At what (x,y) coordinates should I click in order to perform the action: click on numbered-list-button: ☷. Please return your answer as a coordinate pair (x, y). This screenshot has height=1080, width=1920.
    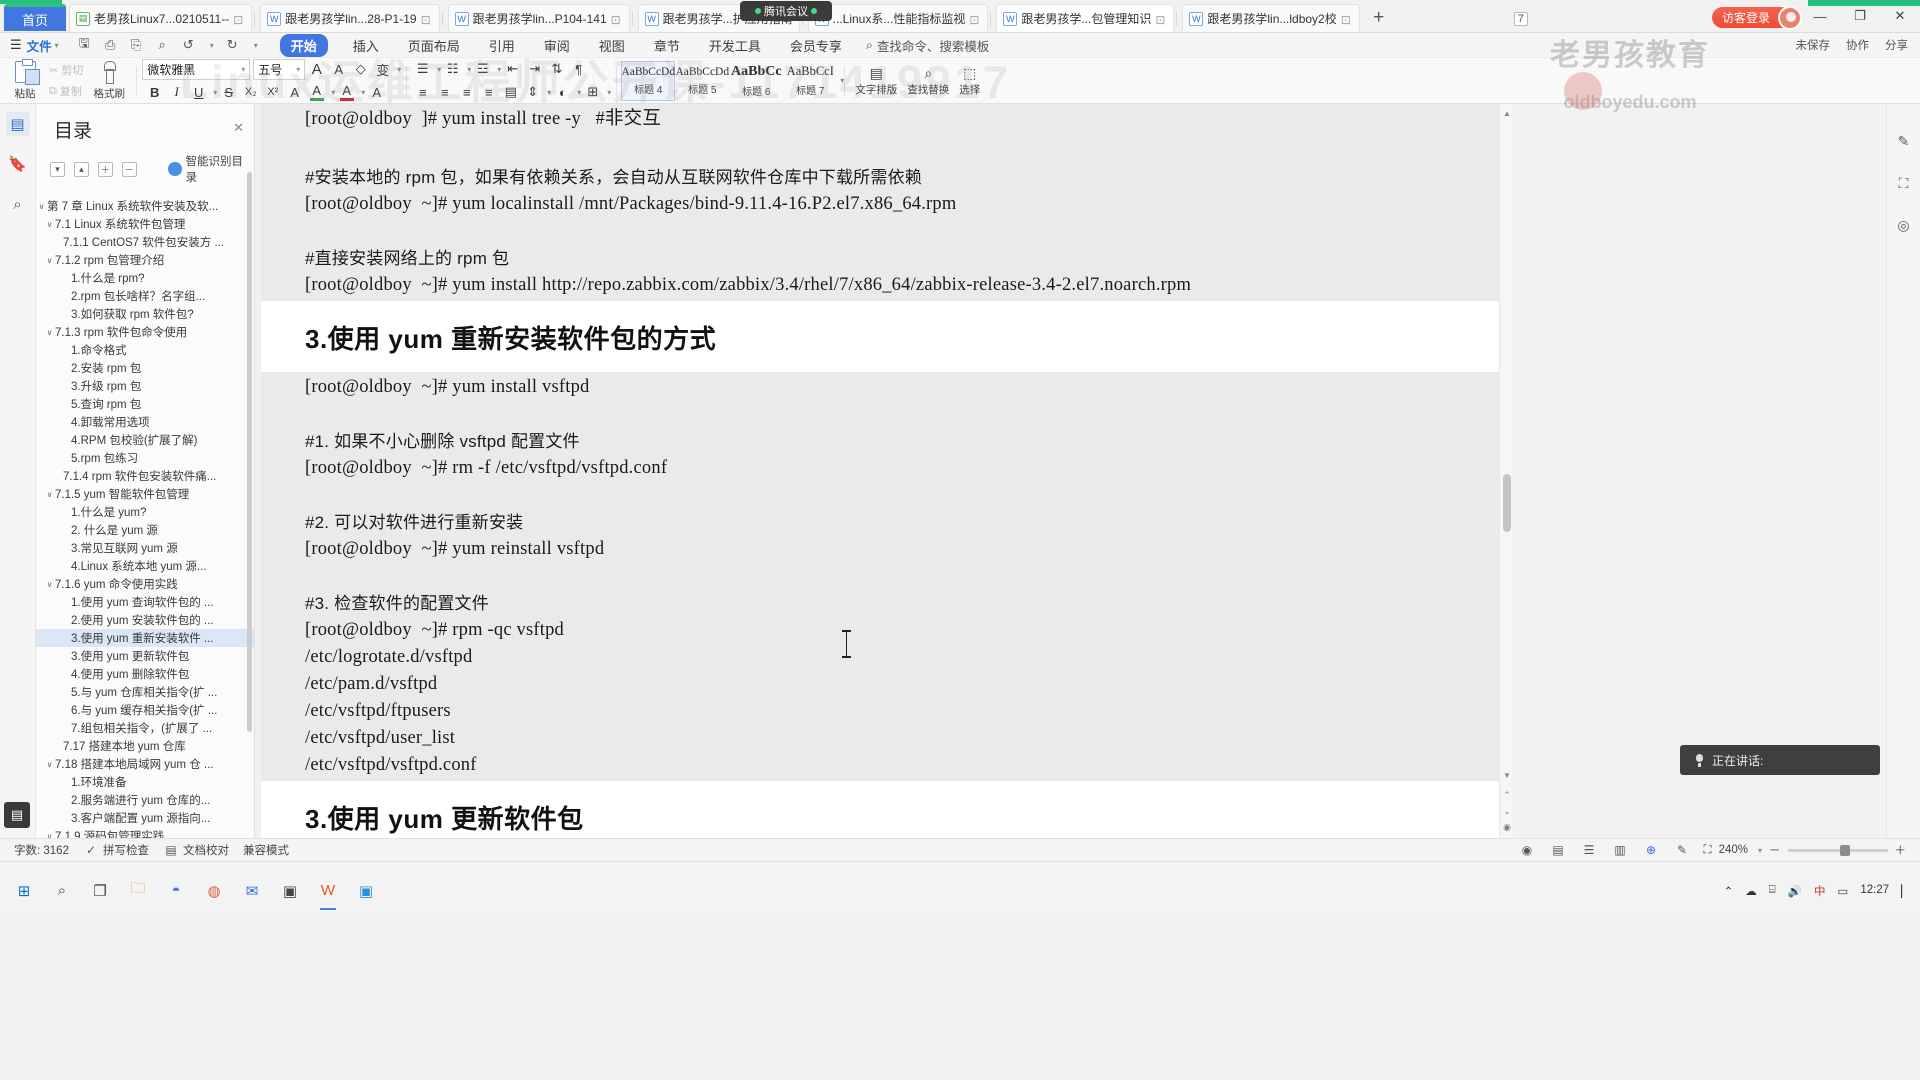
    Looking at the image, I should click on (452, 69).